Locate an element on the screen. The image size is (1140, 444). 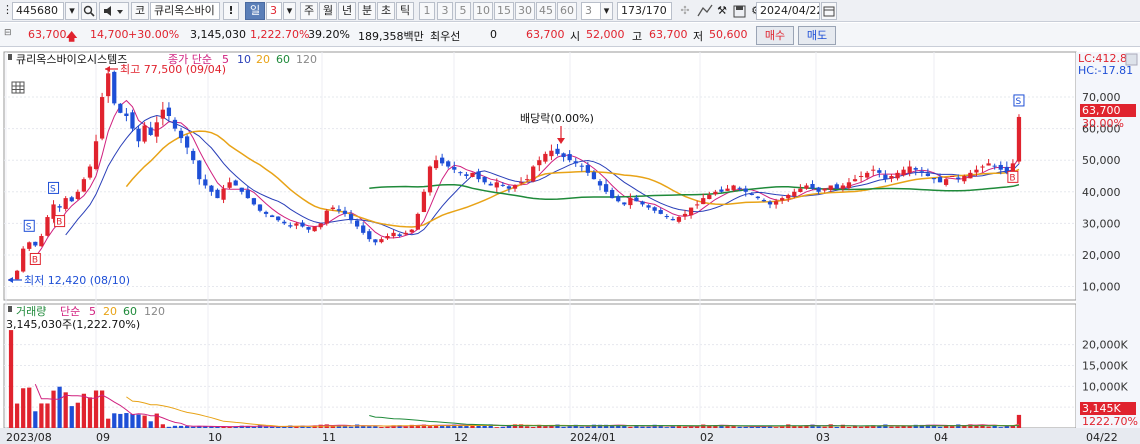
svg-text: S is located at coordinates (29, 227).